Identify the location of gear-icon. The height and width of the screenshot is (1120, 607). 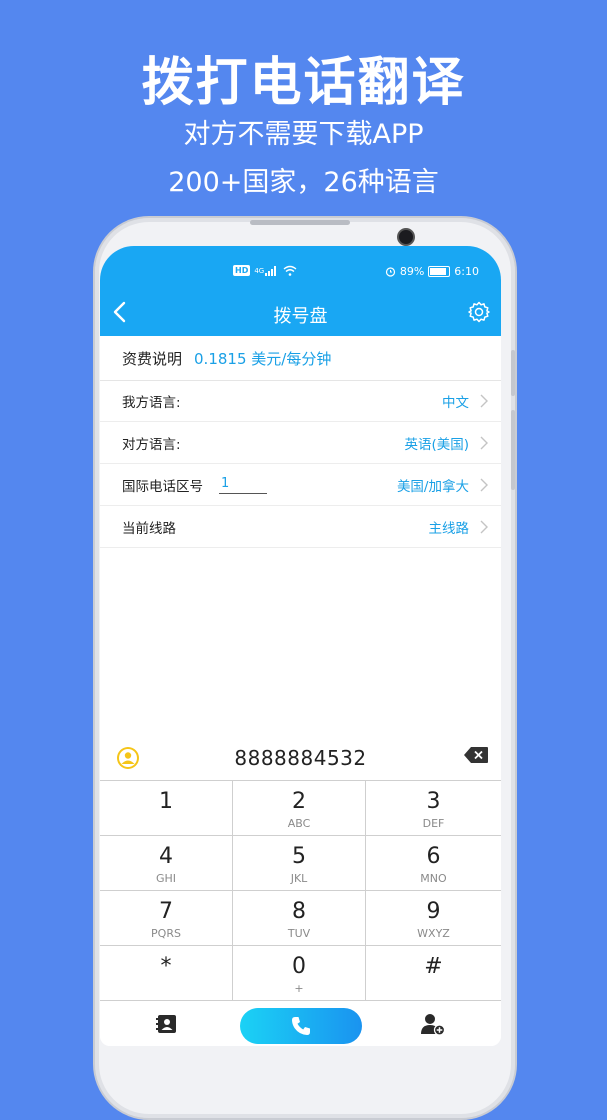
(479, 312).